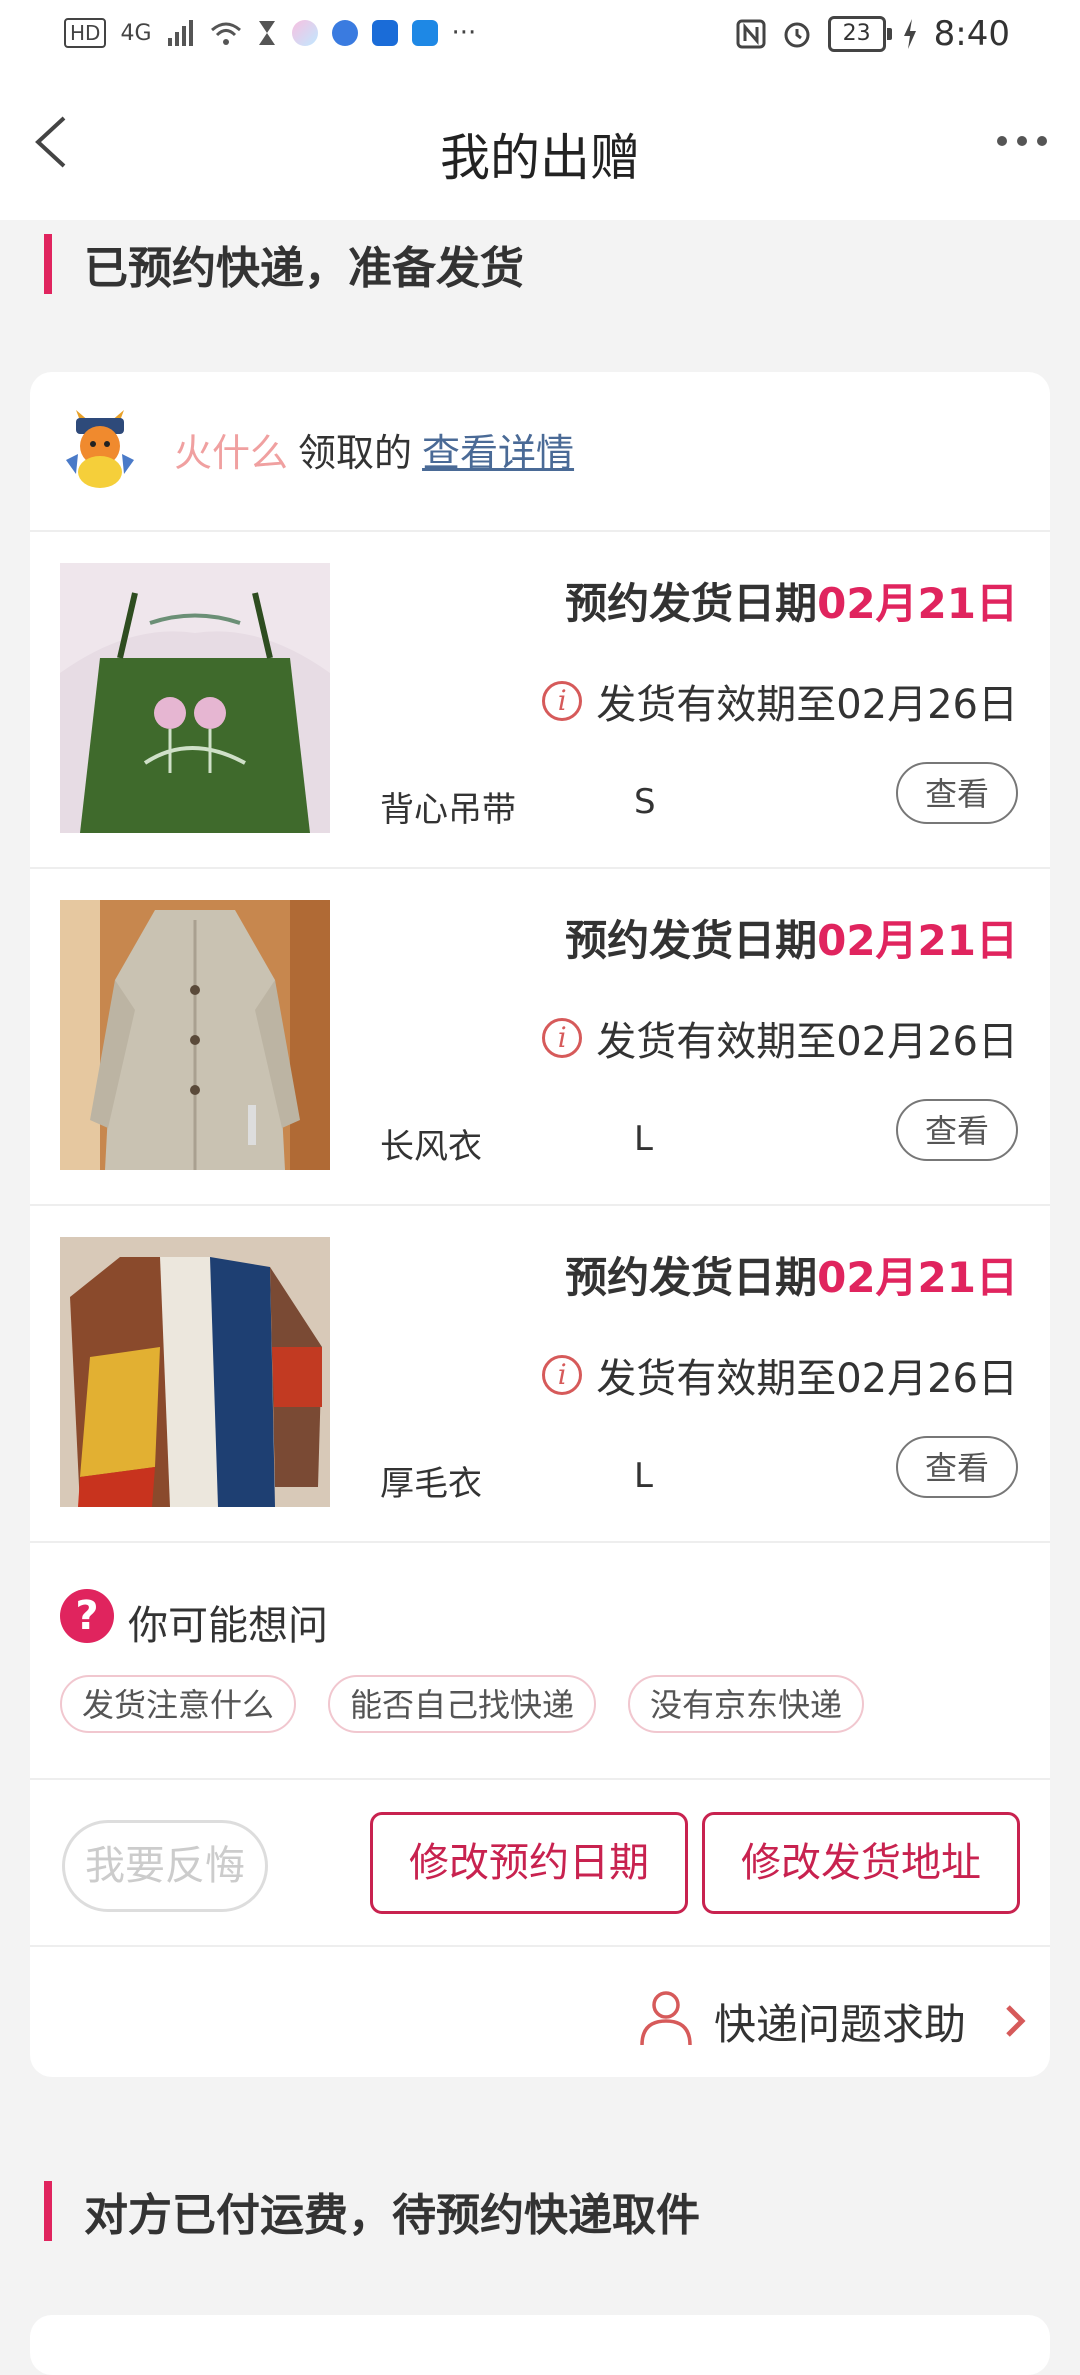  What do you see at coordinates (424, 33) in the screenshot?
I see `app-icon-arrow` at bounding box center [424, 33].